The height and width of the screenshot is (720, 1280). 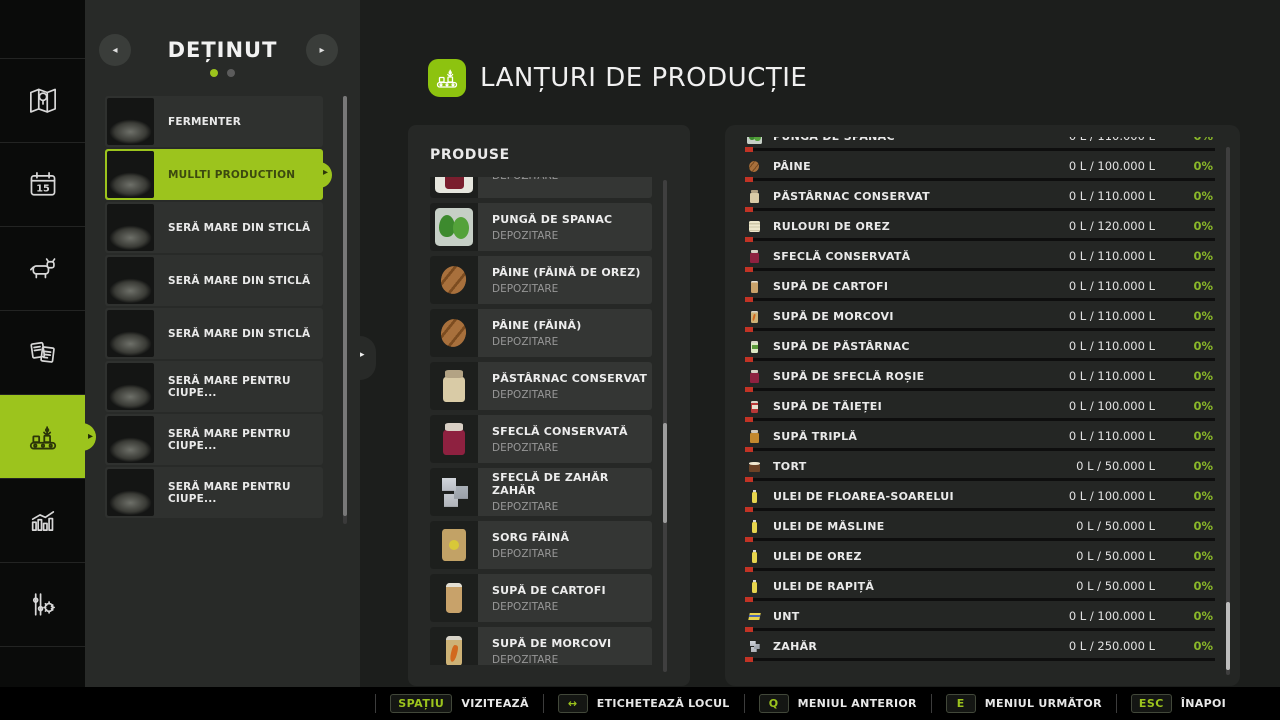 I want to click on products-scrollbar, so click(x=665, y=426).